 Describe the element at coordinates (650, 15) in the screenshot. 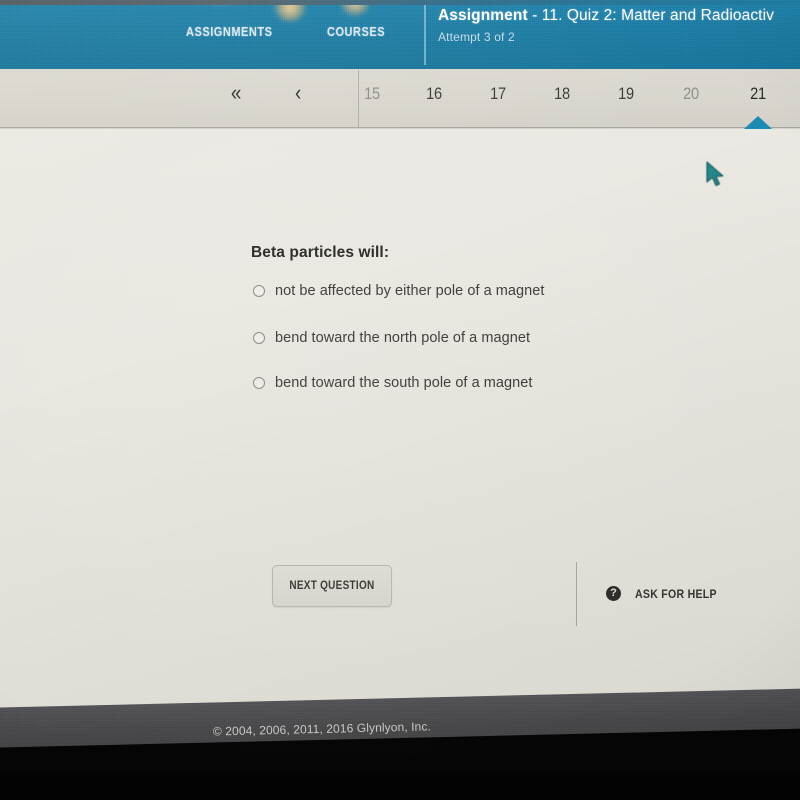

I see `assignment-title: - 11. Quiz 2: Matter and Radioactiv` at that location.